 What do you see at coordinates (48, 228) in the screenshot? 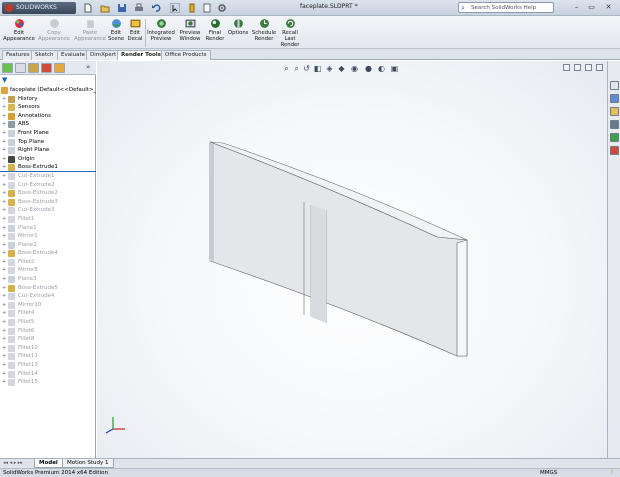
I see `tree-item: + Plane1` at bounding box center [48, 228].